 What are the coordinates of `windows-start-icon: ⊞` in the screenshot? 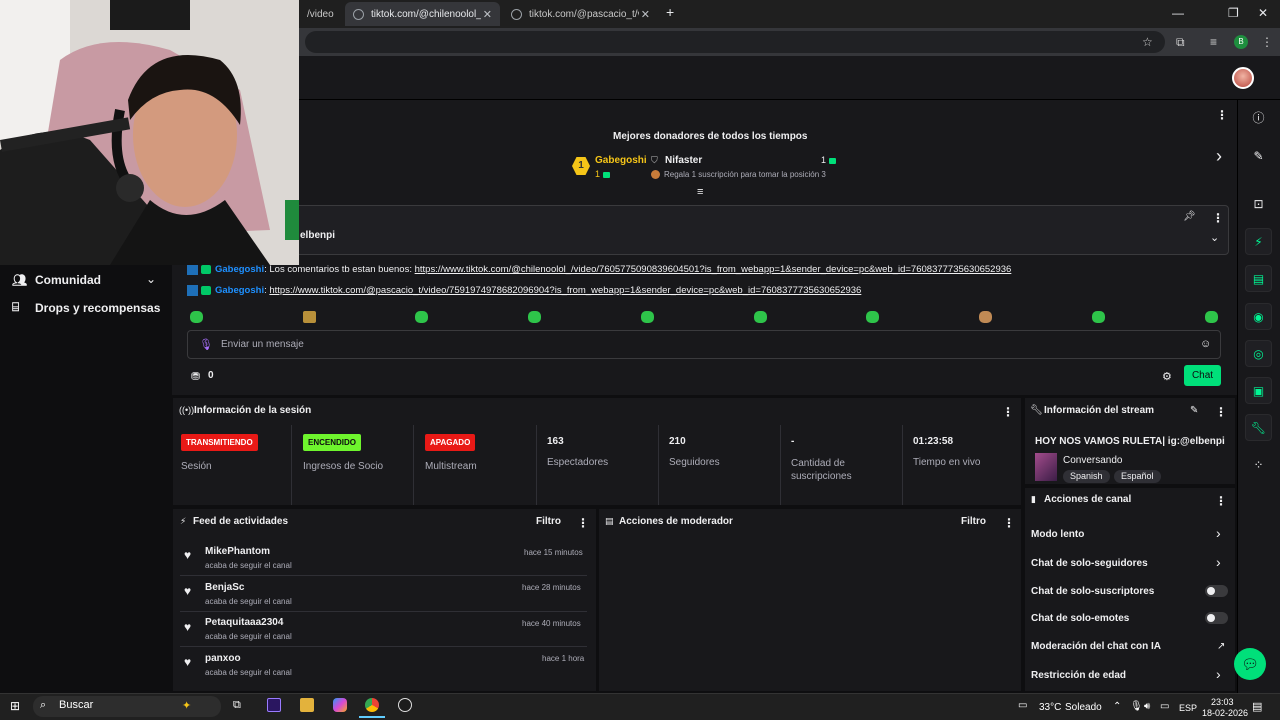 It's located at (15, 706).